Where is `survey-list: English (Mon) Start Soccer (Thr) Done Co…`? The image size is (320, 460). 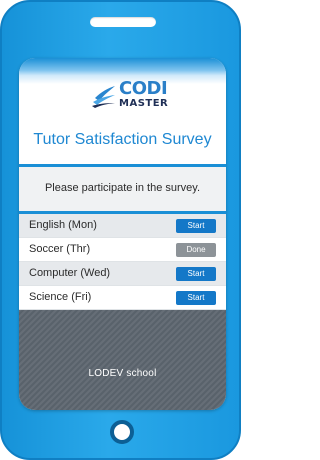 survey-list: English (Mon) Start Soccer (Thr) Done Co… is located at coordinates (122, 262).